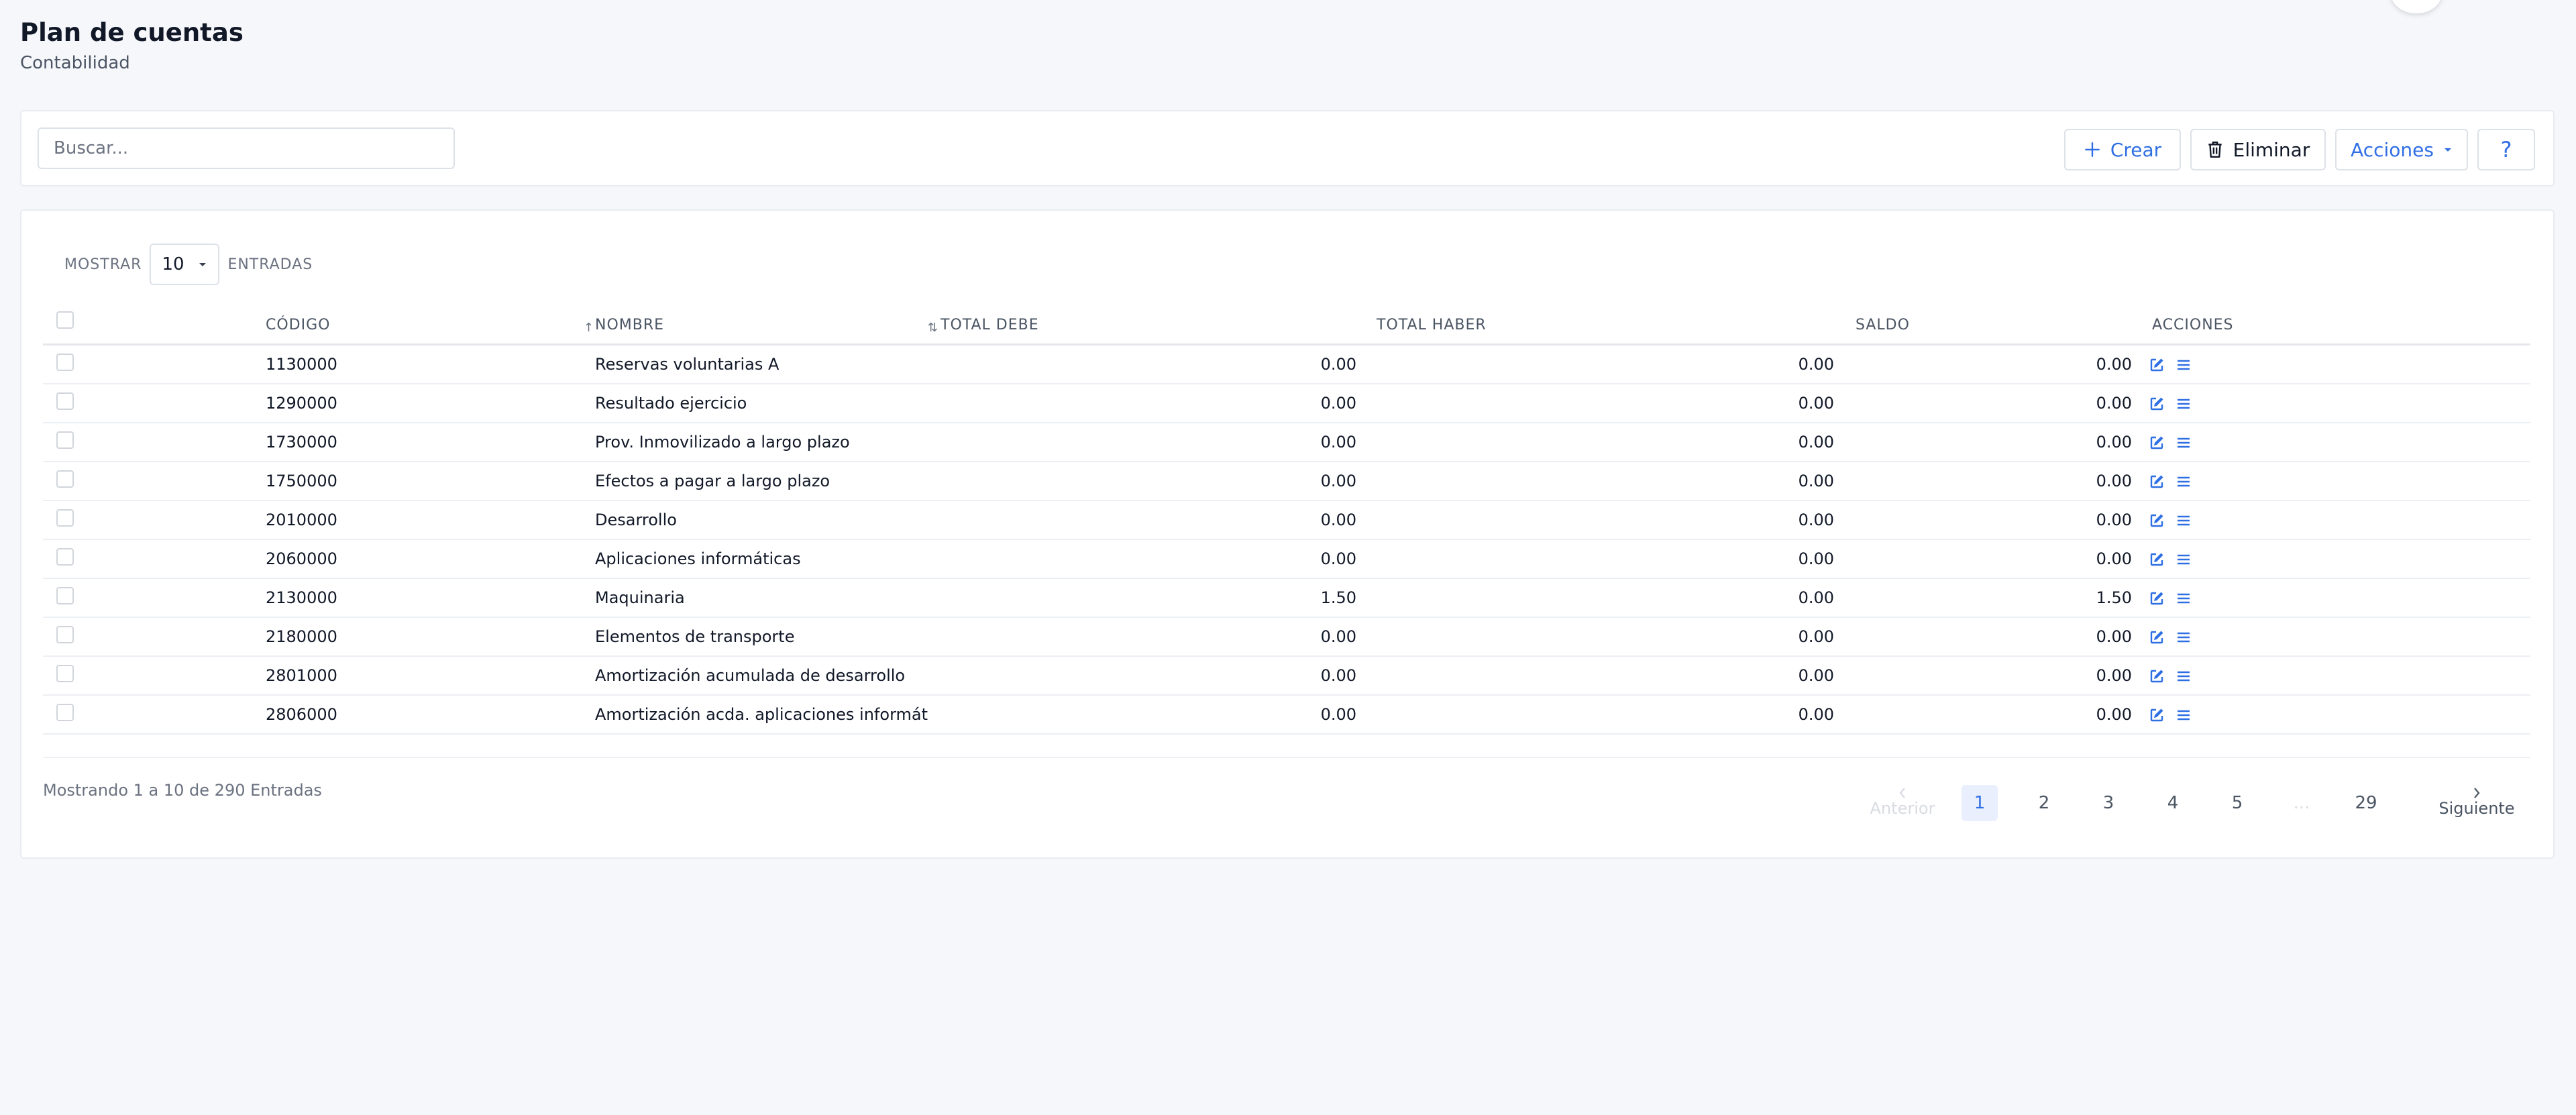  I want to click on column-header-codigo: CÓDIGO ↑, so click(430, 325).